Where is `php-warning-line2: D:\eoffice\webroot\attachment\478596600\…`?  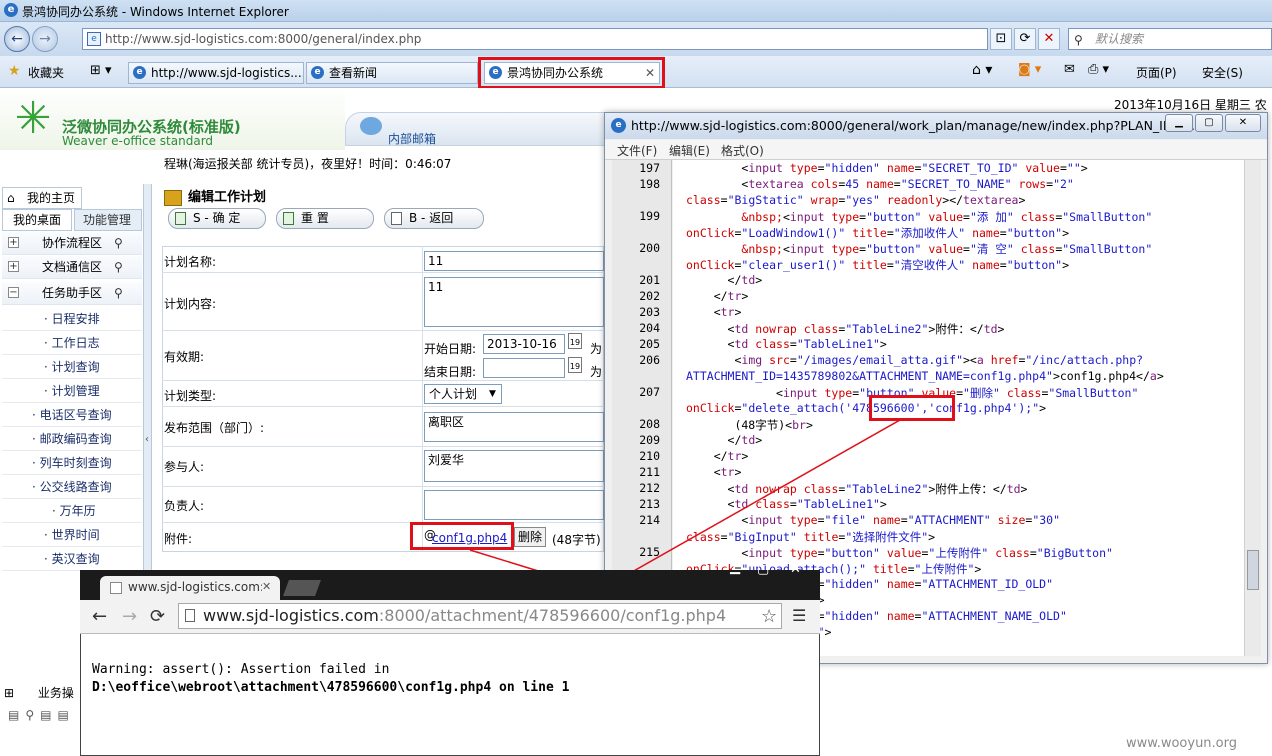
php-warning-line2: D:\eoffice\webroot\attachment\478596600\… is located at coordinates (331, 687).